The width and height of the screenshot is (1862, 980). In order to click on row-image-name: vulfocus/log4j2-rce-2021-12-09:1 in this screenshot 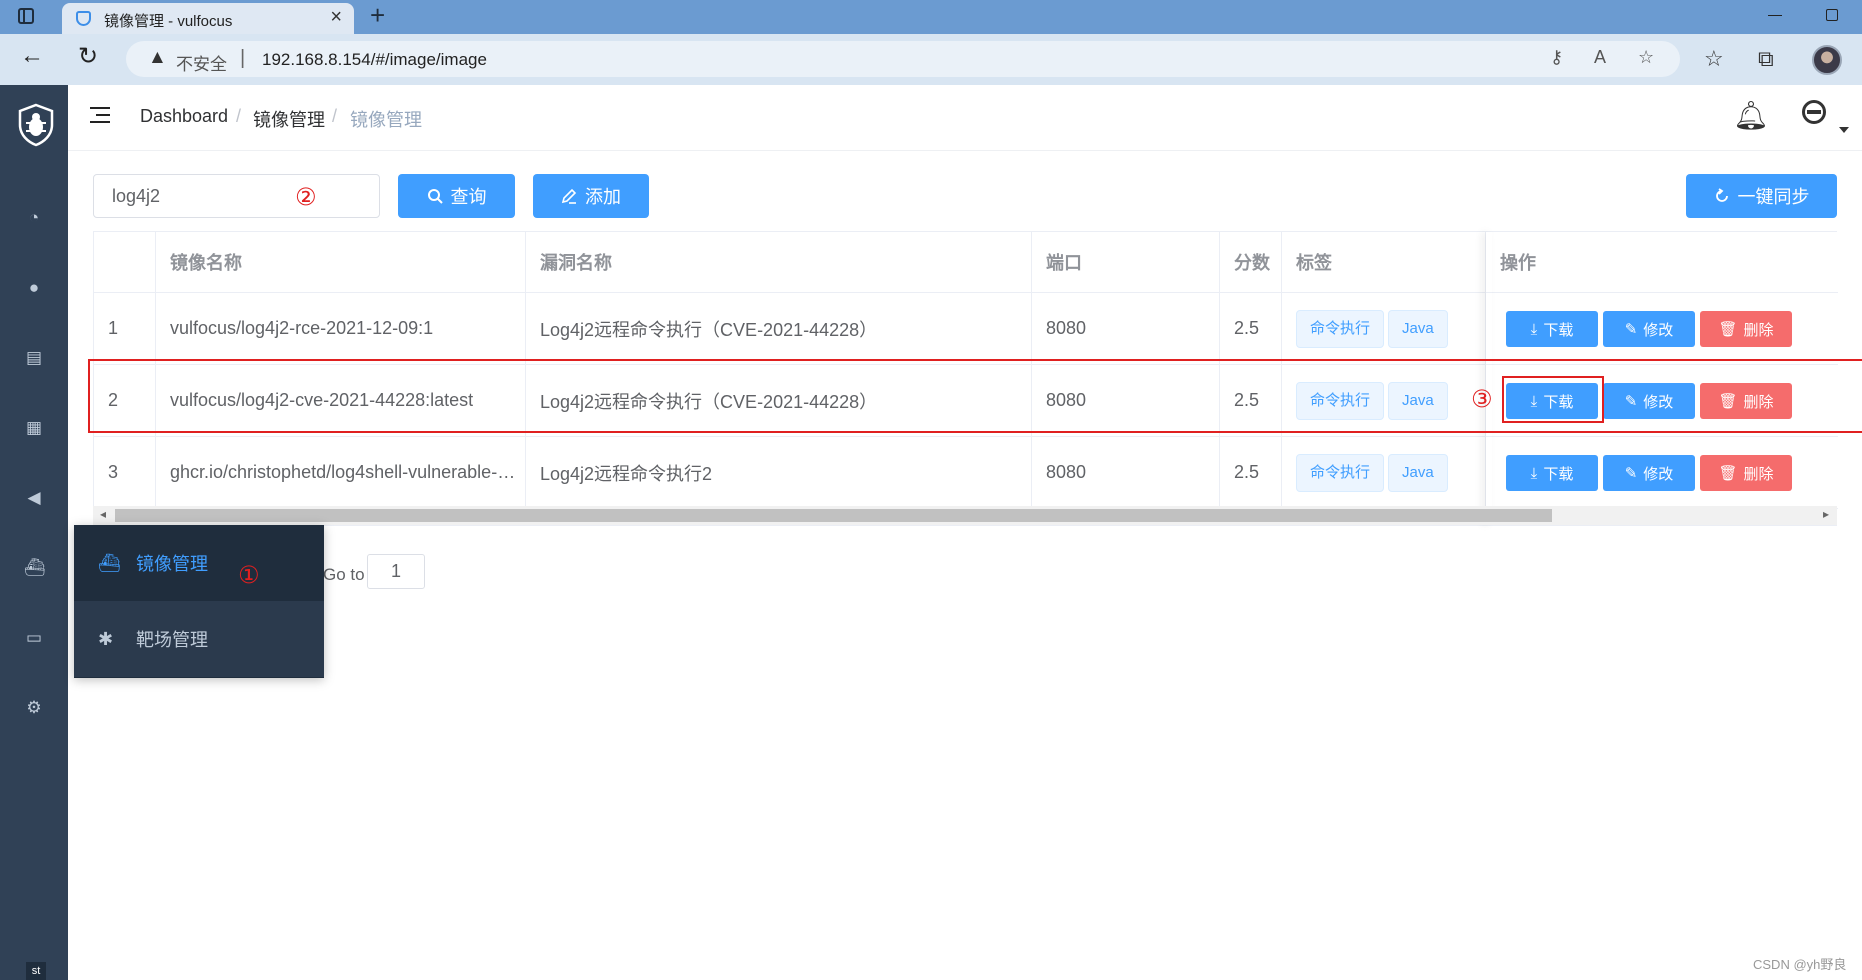, I will do `click(341, 328)`.